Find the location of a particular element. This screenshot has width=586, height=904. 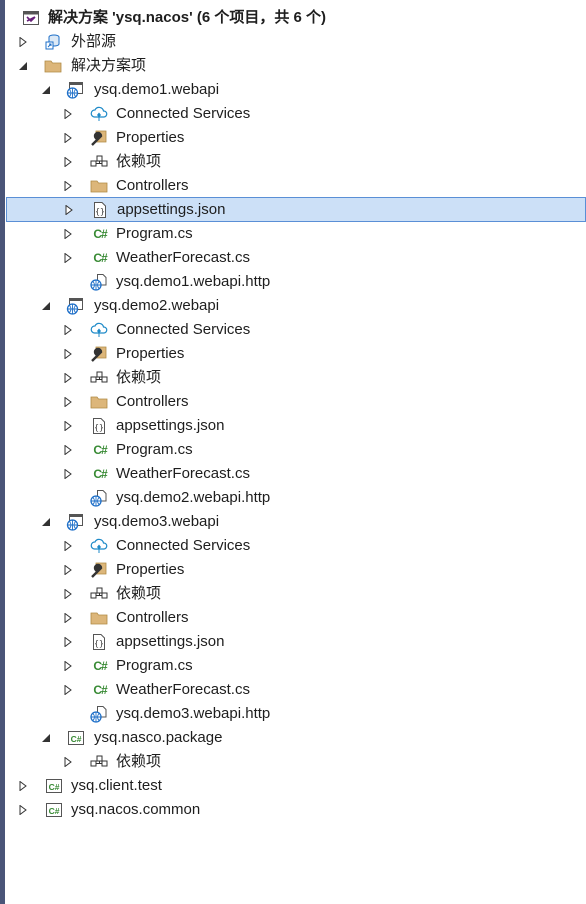

tree-row-project: ysq.demo3.webapi is located at coordinates (295, 522).